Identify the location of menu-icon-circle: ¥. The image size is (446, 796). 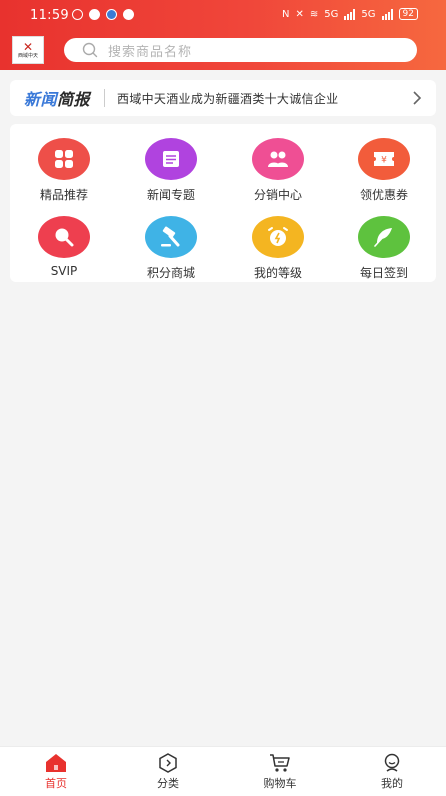
(384, 159).